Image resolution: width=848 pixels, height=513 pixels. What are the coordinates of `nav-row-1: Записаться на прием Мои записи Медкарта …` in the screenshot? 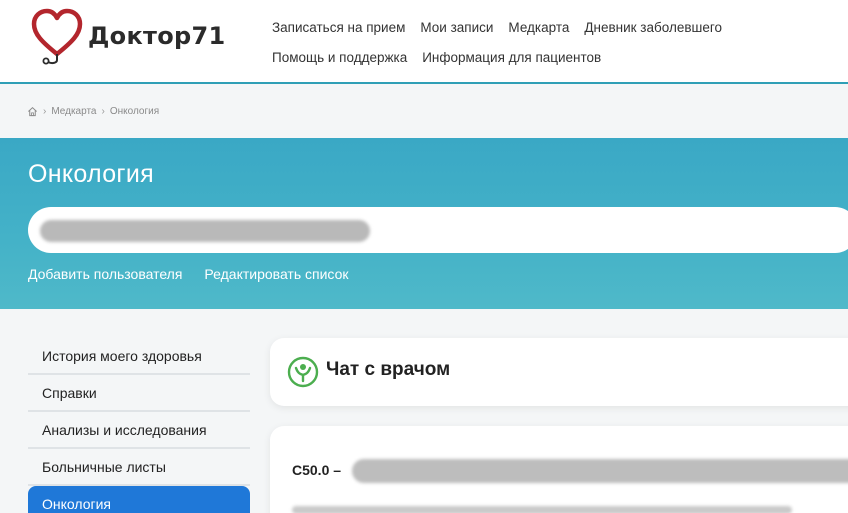 It's located at (552, 27).